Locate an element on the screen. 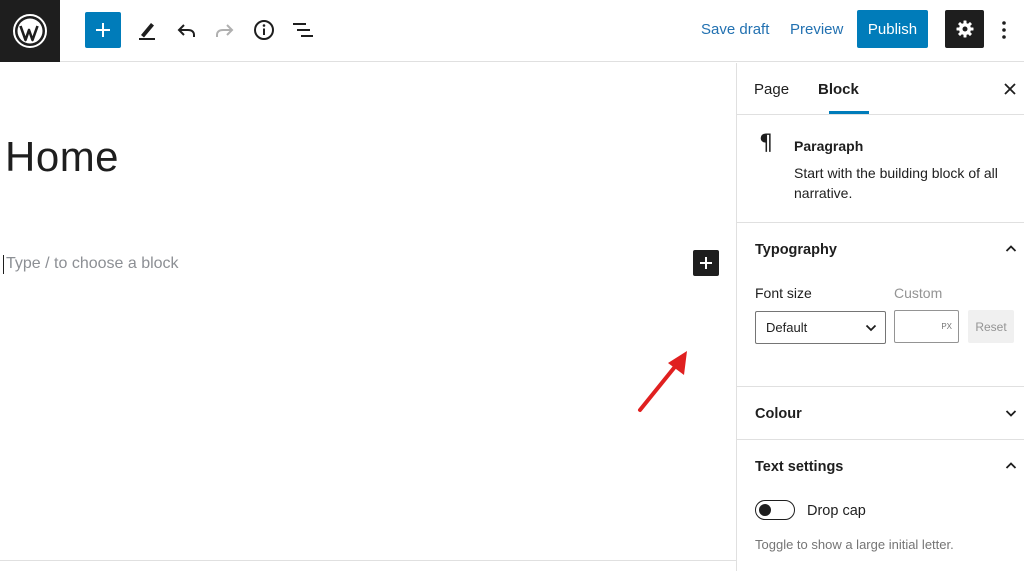  settings-button is located at coordinates (964, 29).